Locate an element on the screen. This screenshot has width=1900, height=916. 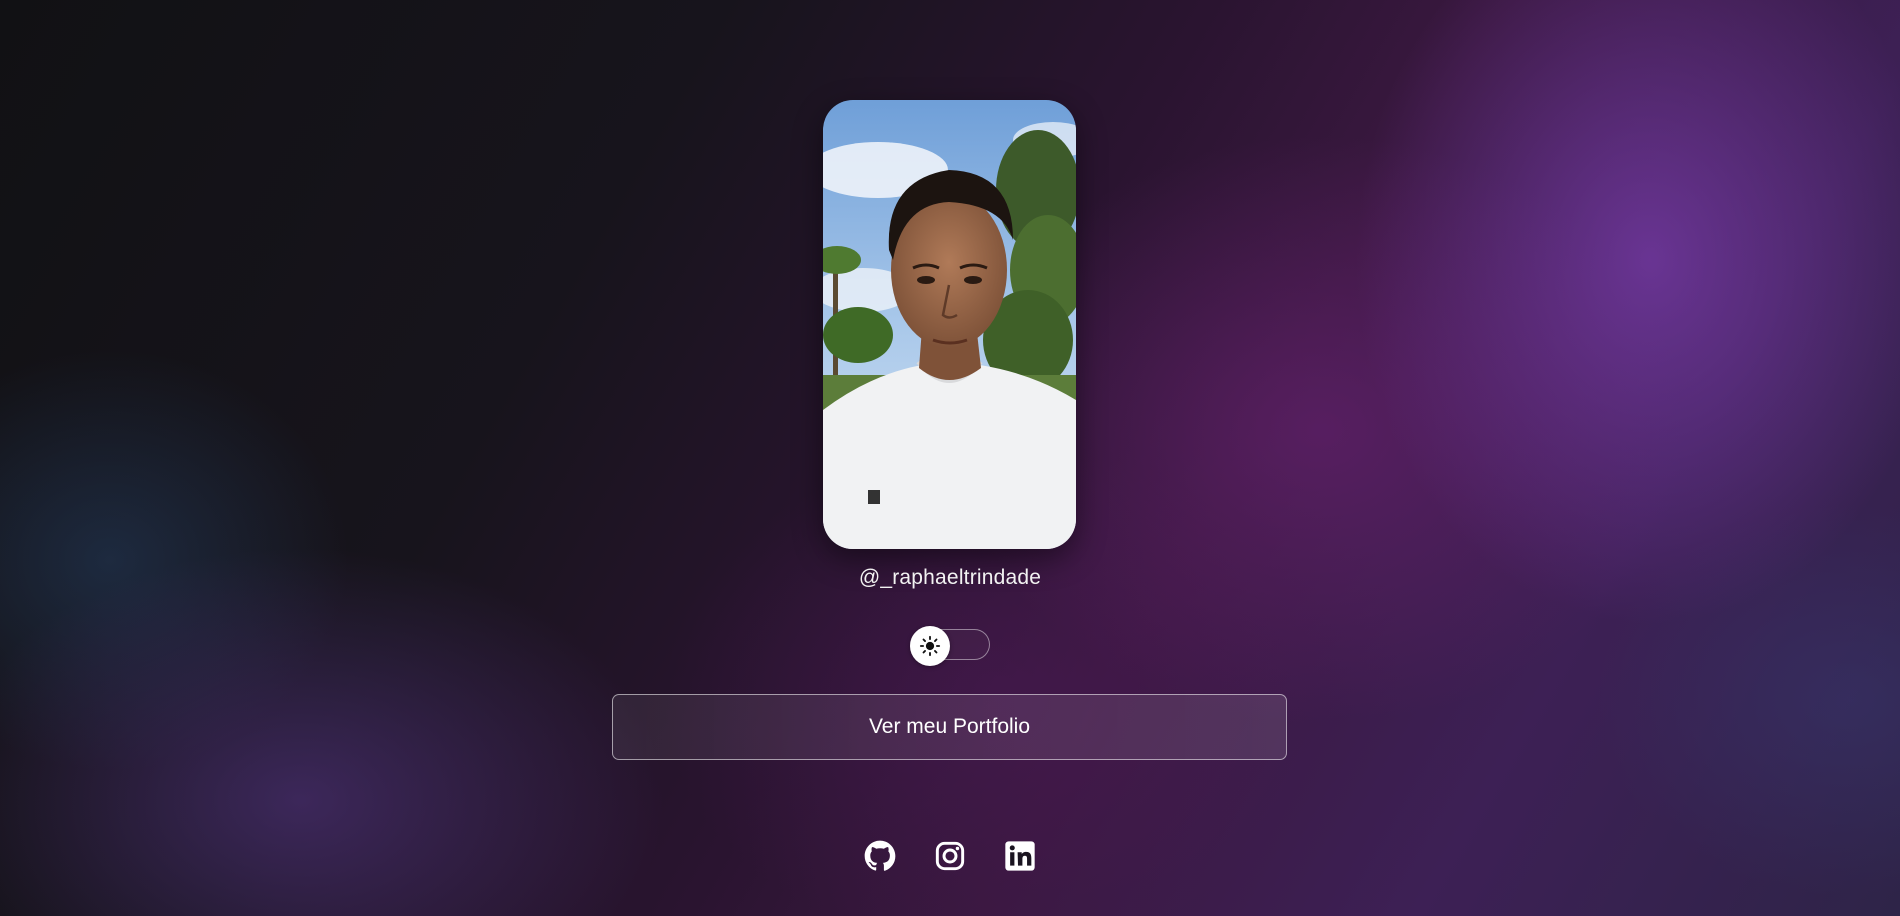
username: @_raphaeltrindade is located at coordinates (950, 577).